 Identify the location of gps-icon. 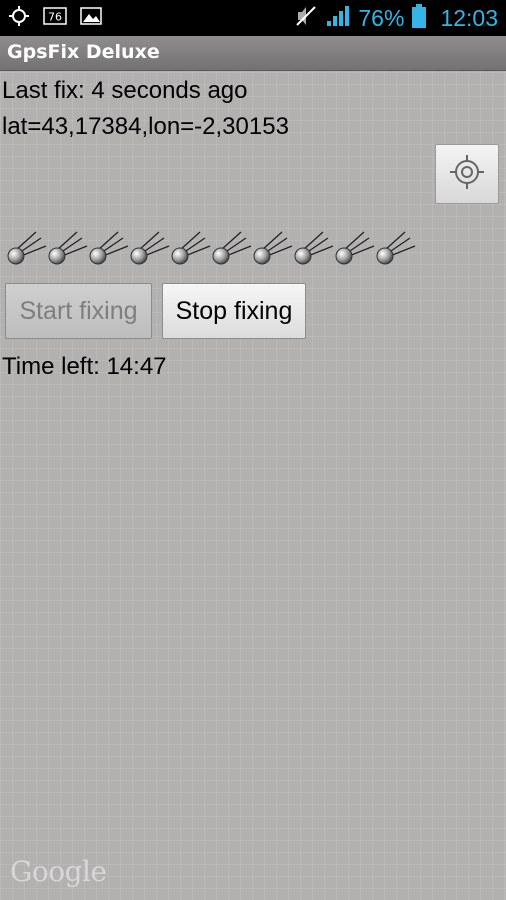
(19, 18).